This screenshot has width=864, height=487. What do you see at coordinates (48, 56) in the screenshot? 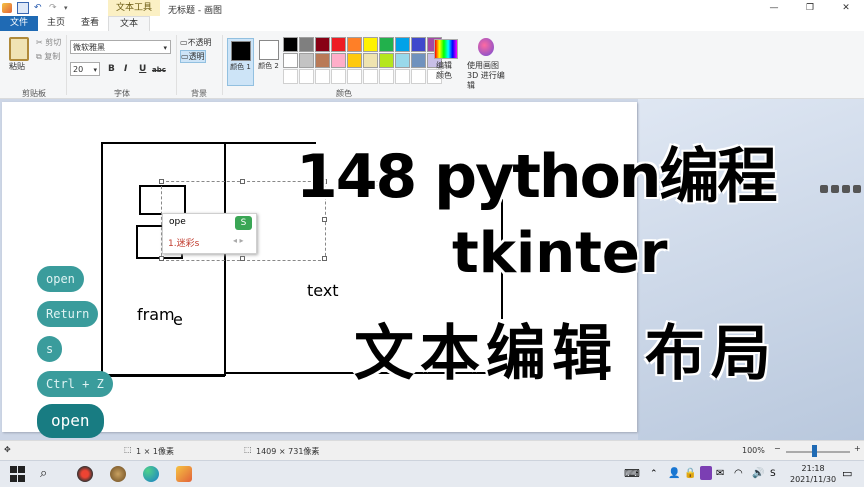
I see `copy-button: ⧉ 复制` at bounding box center [48, 56].